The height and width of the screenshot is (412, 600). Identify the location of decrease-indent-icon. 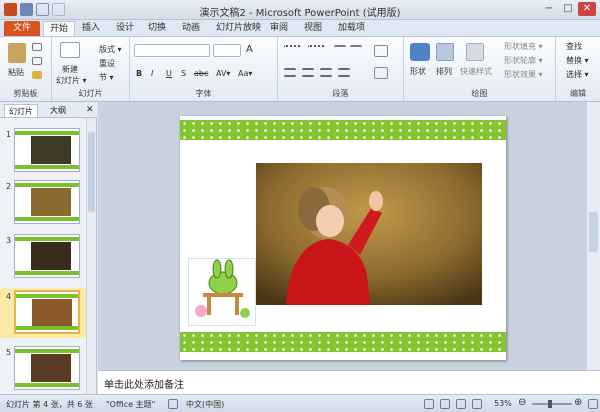
(340, 50).